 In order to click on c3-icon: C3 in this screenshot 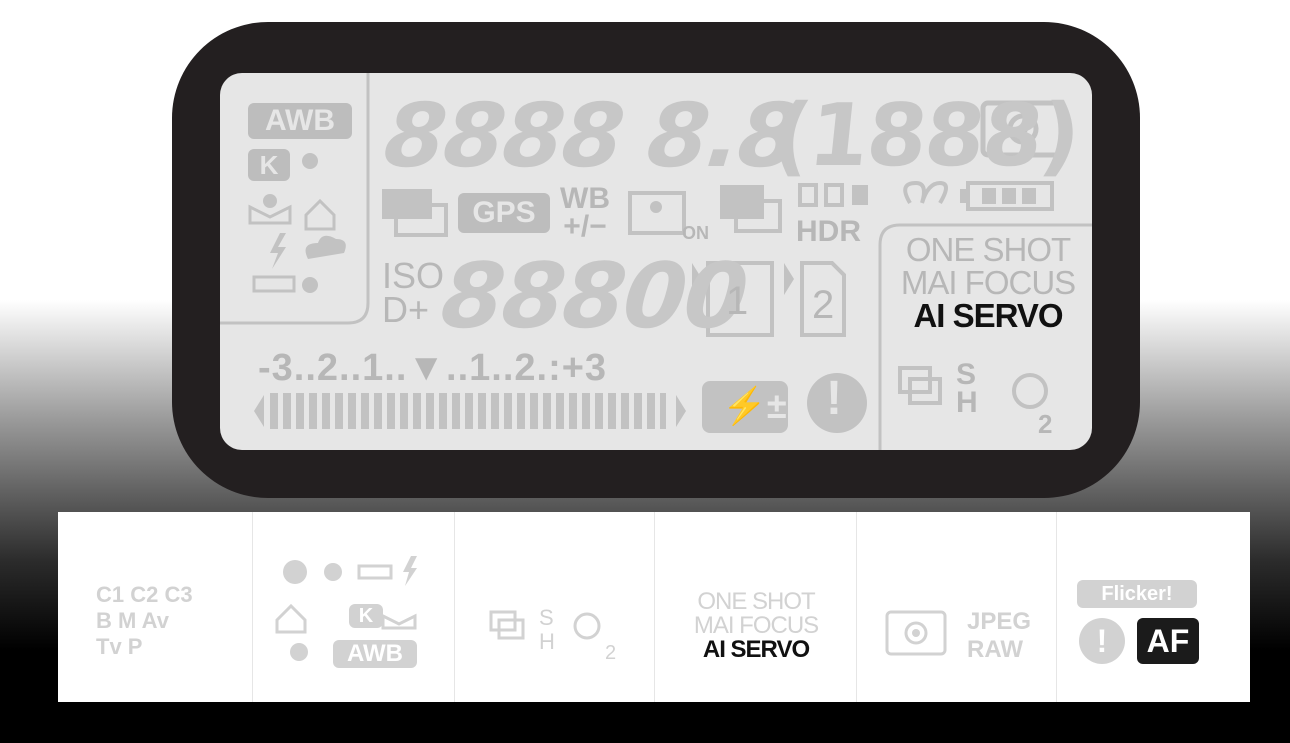, I will do `click(178, 594)`.